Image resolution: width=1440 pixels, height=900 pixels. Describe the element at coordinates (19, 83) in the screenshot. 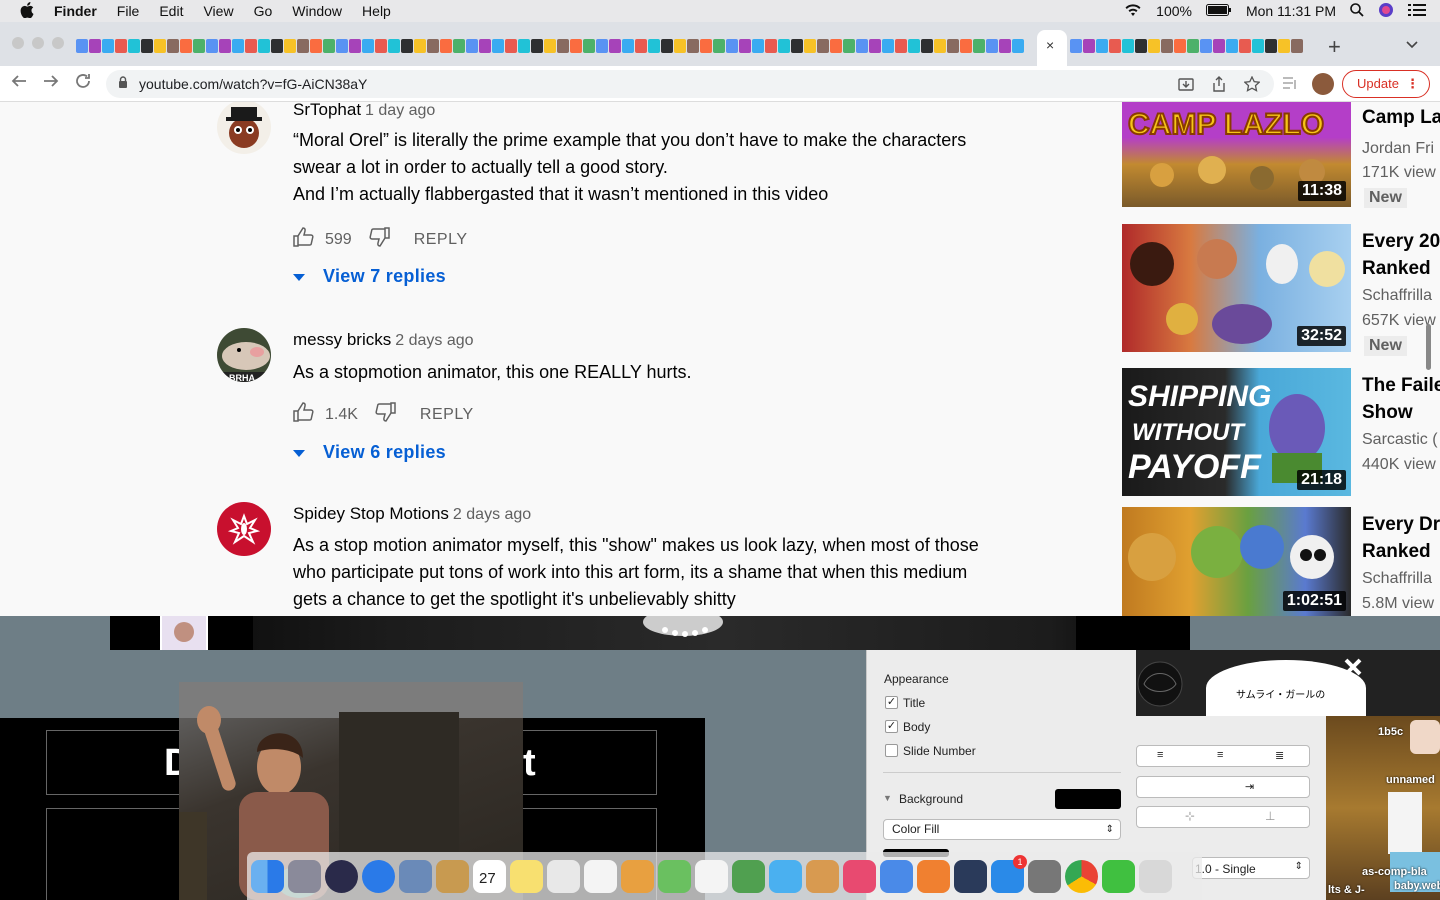

I see `back-button` at that location.